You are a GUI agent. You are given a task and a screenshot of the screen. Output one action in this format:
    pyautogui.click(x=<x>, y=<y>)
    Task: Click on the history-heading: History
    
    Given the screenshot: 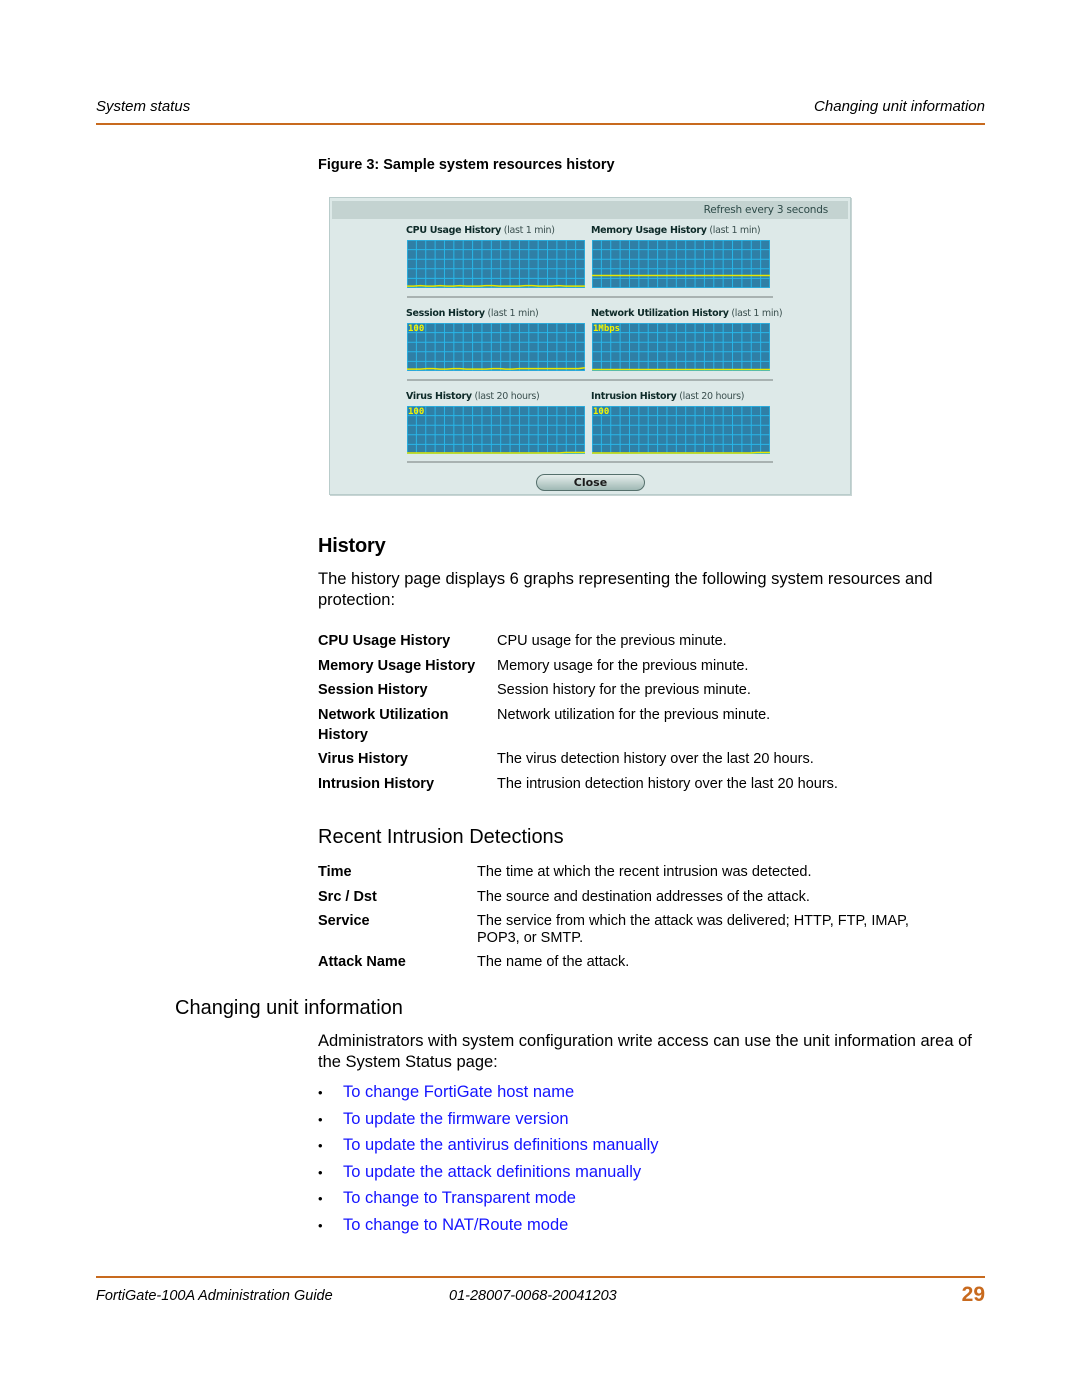 What is the action you would take?
    pyautogui.click(x=352, y=546)
    